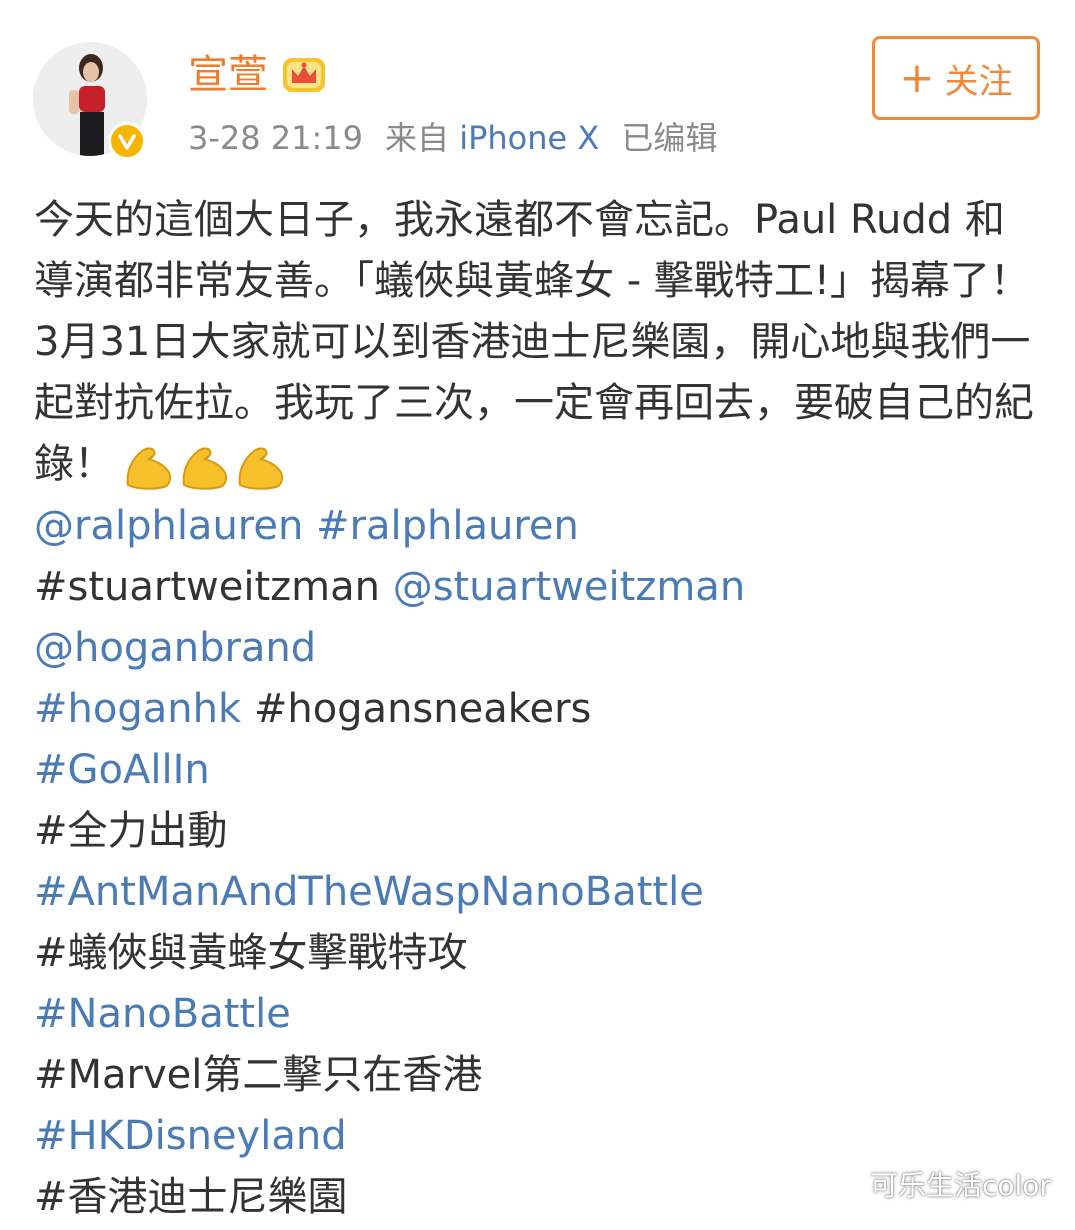  I want to click on tag-line: #stuartweitzman @stuartweitzman, so click(539, 587).